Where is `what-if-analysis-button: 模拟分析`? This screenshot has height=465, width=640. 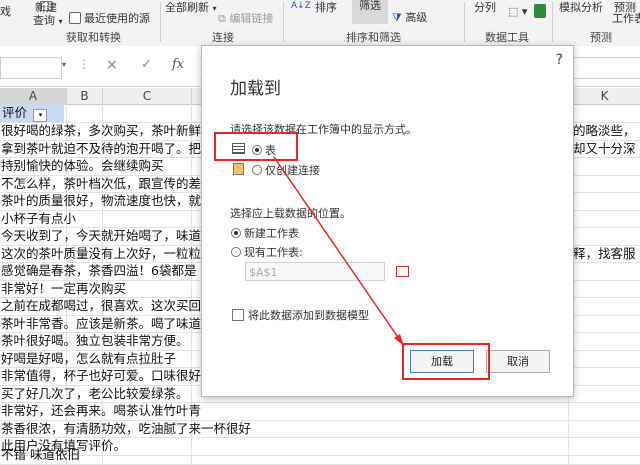
what-if-analysis-button: 模拟分析 is located at coordinates (581, 7).